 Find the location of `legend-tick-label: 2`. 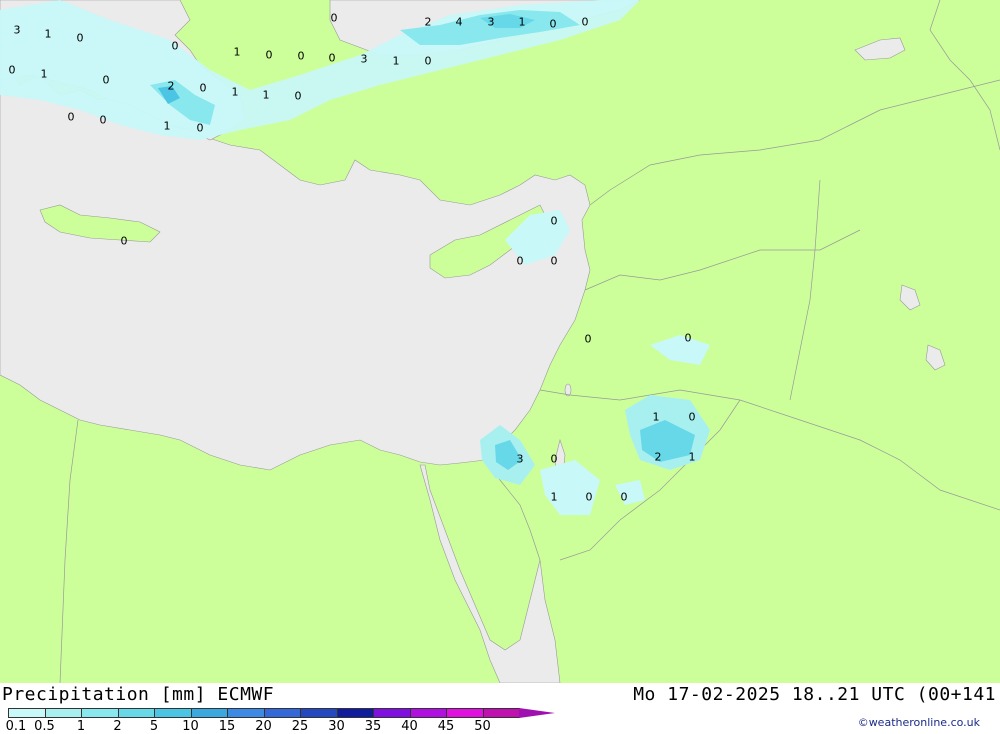

legend-tick-label: 2 is located at coordinates (117, 726).